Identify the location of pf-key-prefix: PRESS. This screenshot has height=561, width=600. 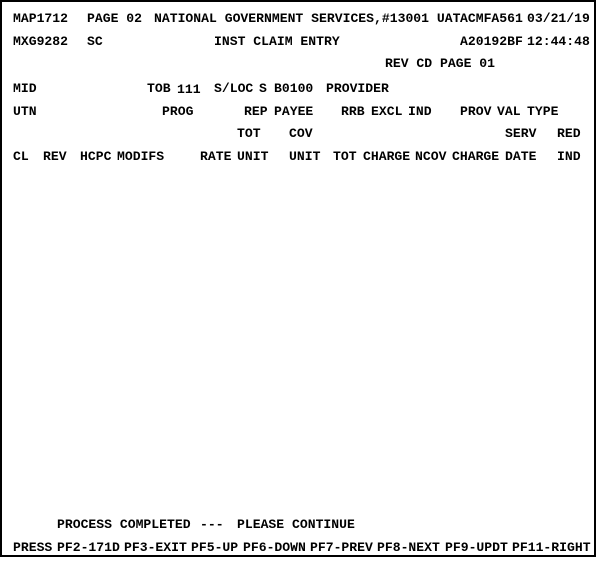
(33, 547).